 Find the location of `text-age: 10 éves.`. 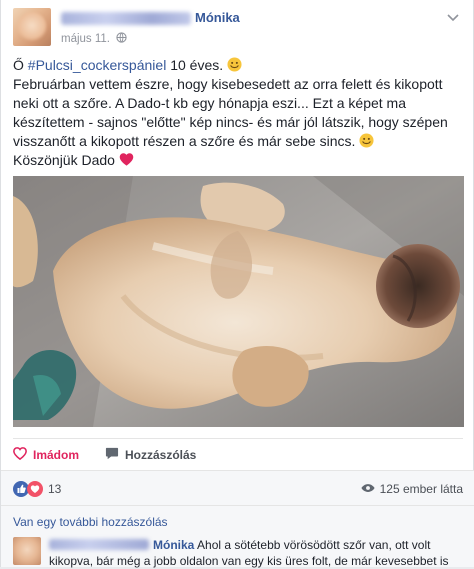

text-age: 10 éves. is located at coordinates (197, 65).